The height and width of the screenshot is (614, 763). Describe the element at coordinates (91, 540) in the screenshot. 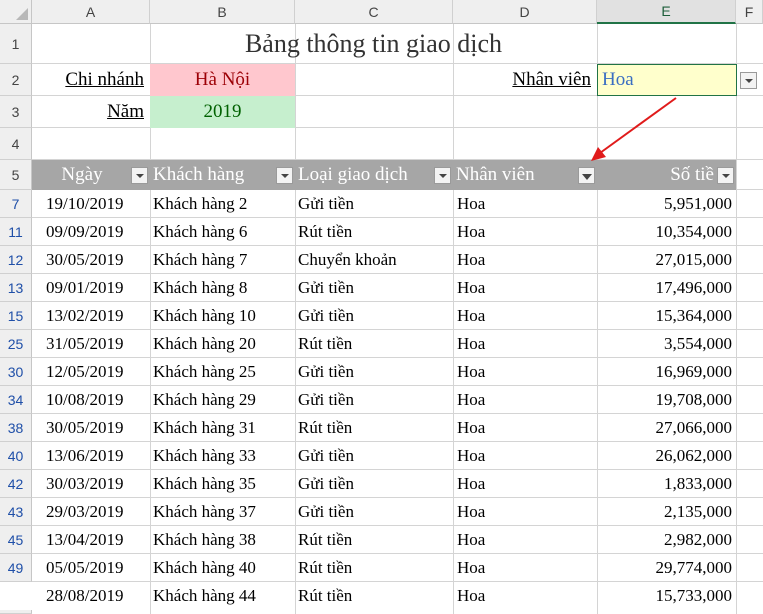

I see `date-cell: 13/04/2019` at that location.